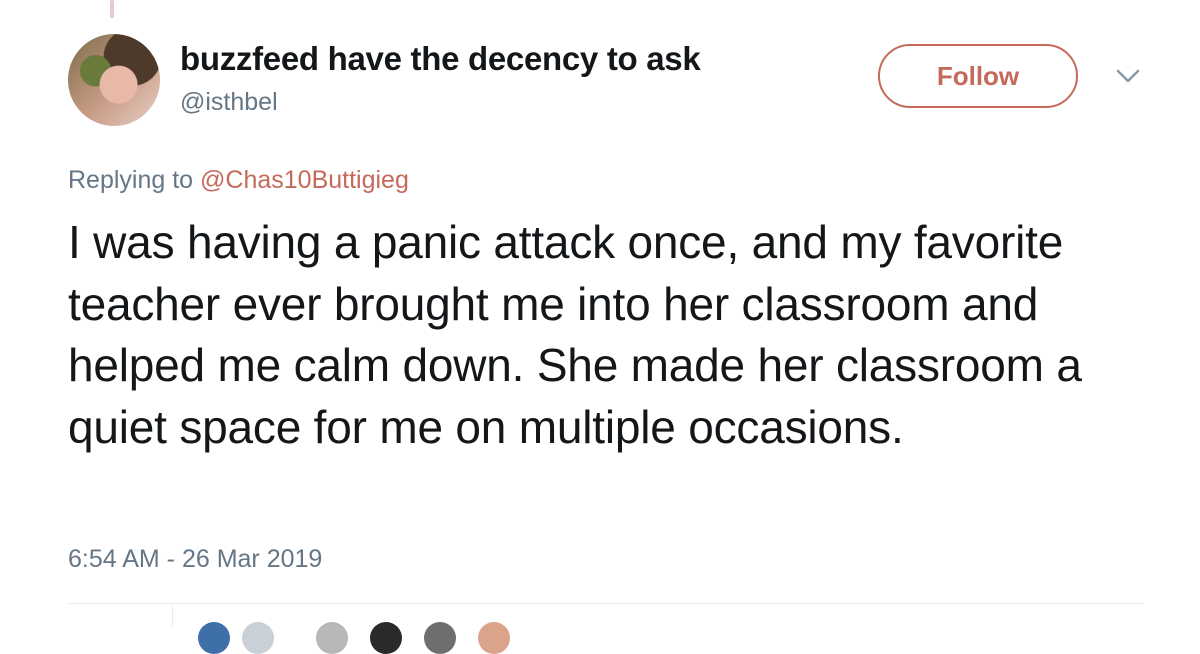 The image size is (1200, 654). I want to click on follow-button: Follow, so click(978, 76).